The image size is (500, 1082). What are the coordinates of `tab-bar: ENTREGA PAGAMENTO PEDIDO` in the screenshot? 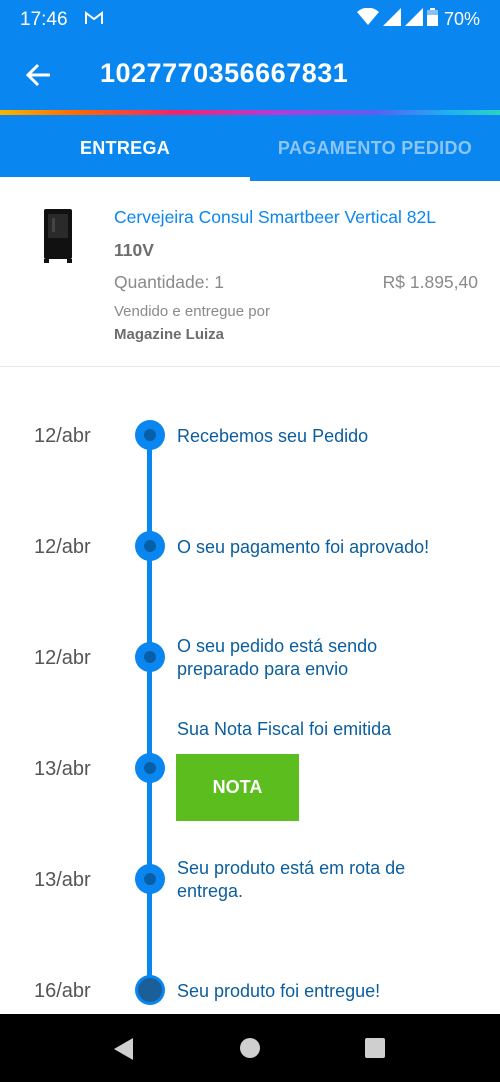 It's located at (250, 148).